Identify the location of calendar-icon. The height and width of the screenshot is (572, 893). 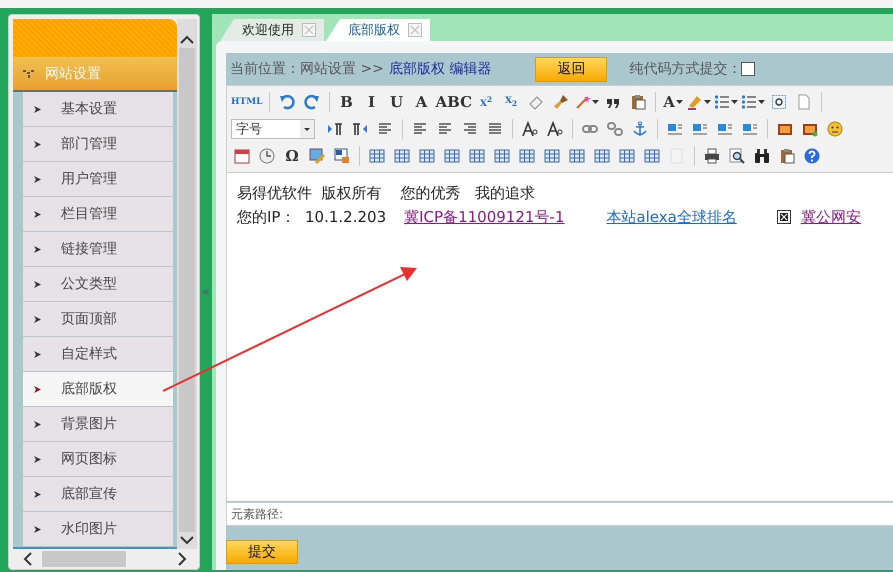
(242, 156).